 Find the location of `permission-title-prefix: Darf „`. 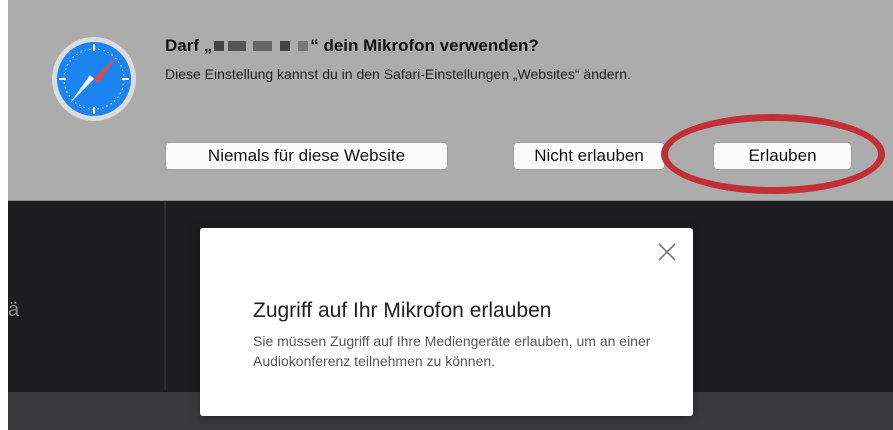

permission-title-prefix: Darf „ is located at coordinates (189, 45).